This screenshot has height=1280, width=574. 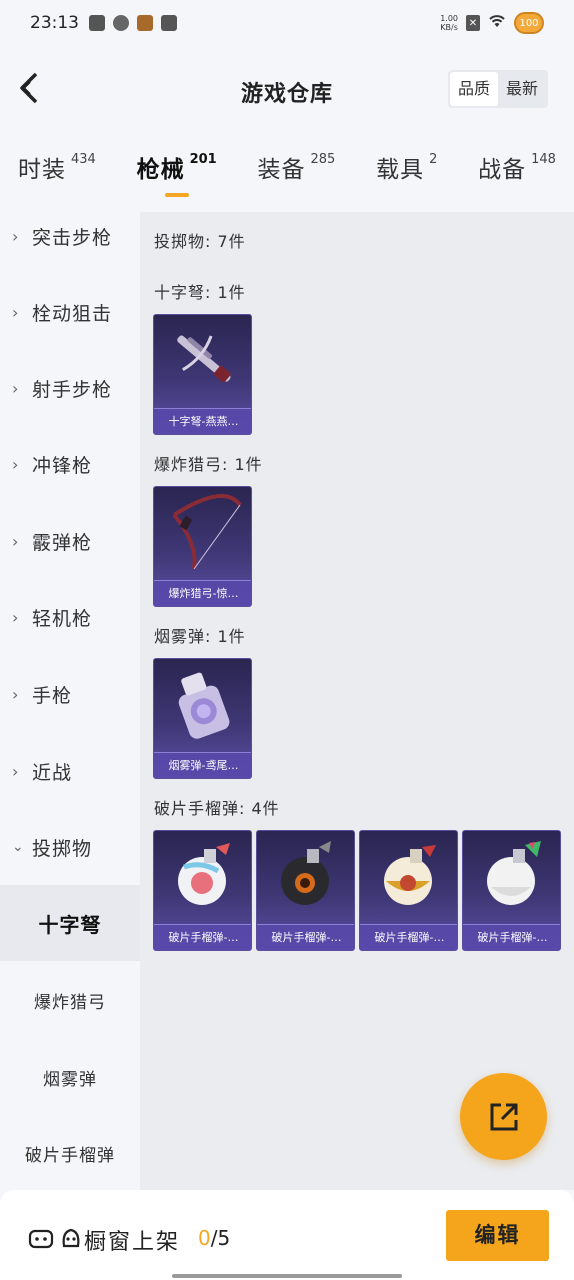 I want to click on sidebar-item-label: 手枪, so click(x=52, y=695).